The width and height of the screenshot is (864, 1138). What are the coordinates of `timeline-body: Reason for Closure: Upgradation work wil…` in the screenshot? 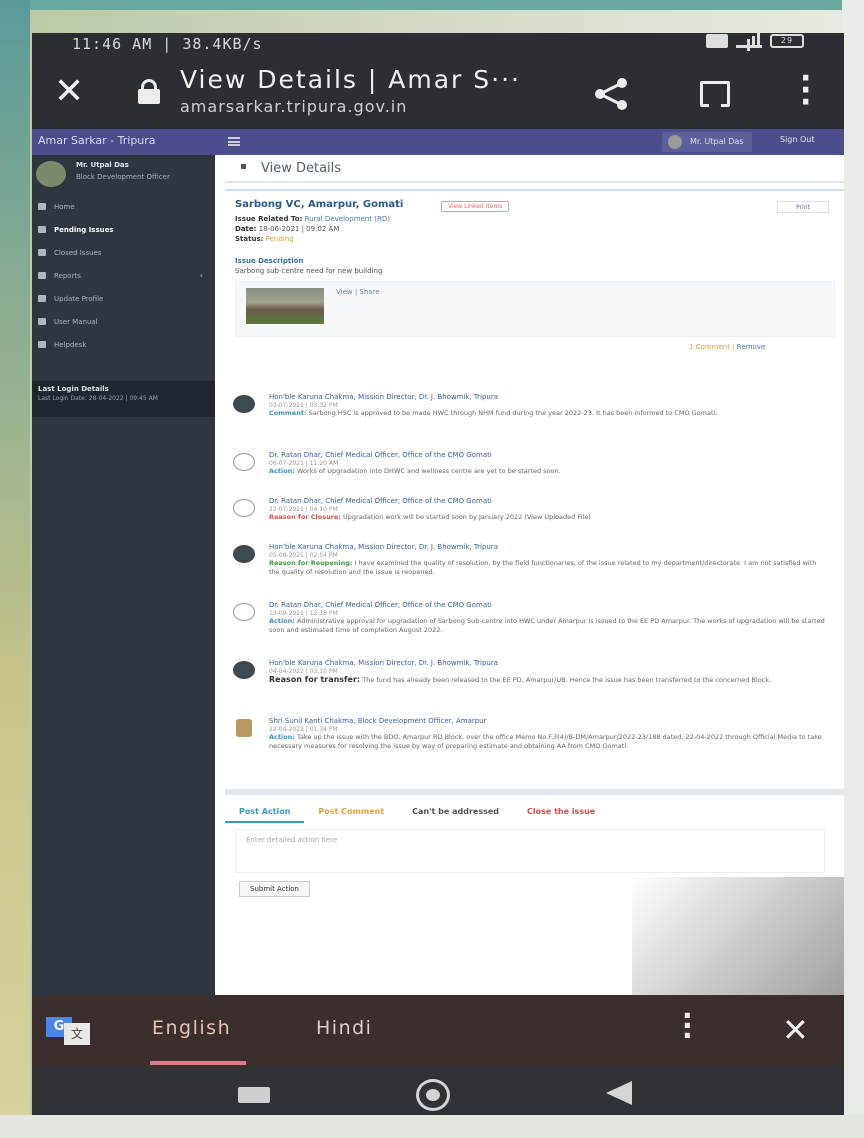 It's located at (549, 517).